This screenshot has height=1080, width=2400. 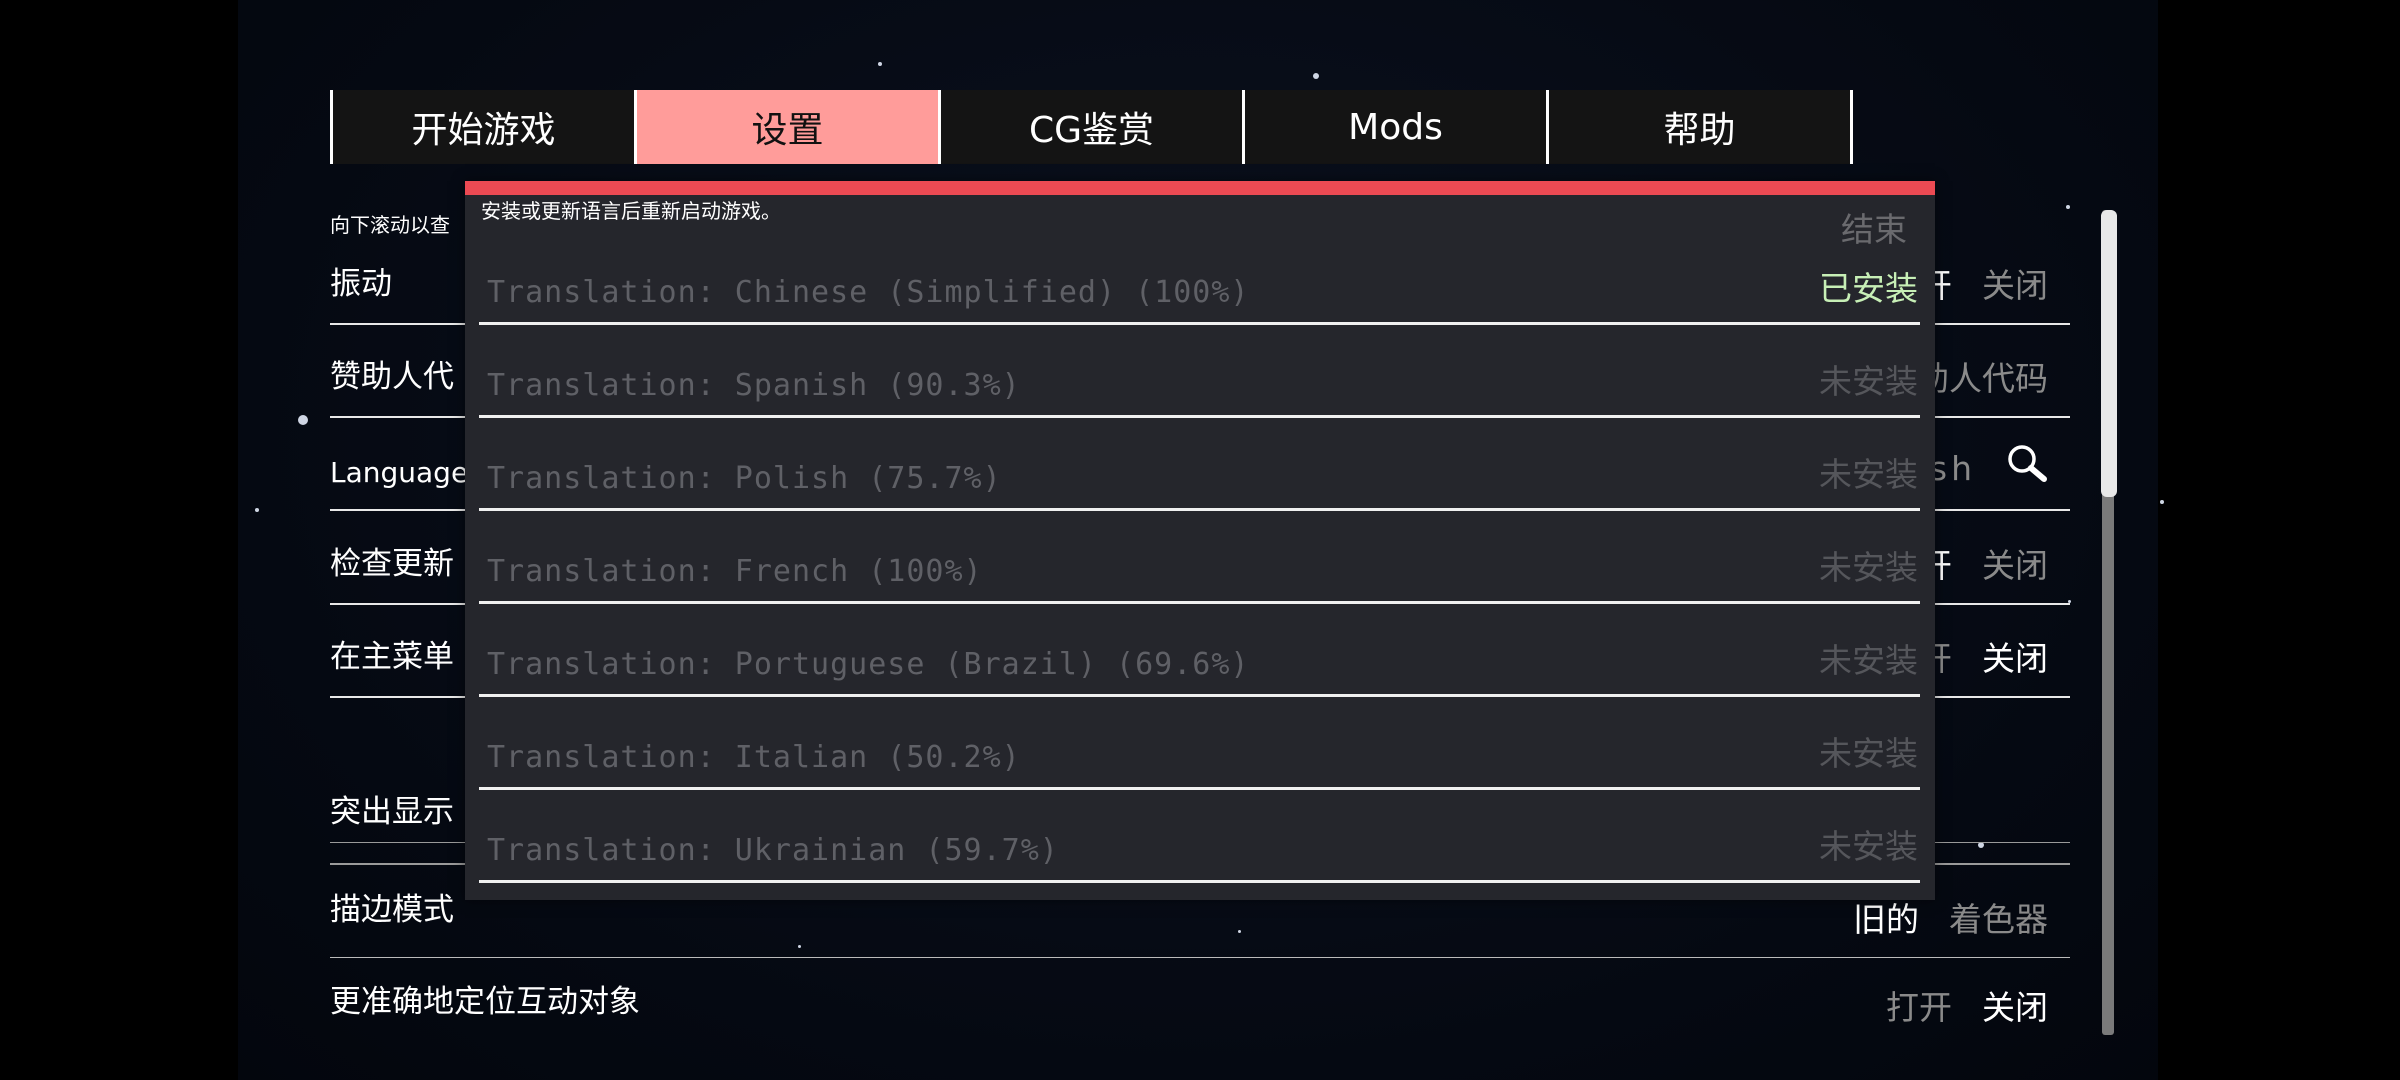 What do you see at coordinates (1199, 836) in the screenshot?
I see `language-item: Translation: Ukrainian (59.7%) 未安装` at bounding box center [1199, 836].